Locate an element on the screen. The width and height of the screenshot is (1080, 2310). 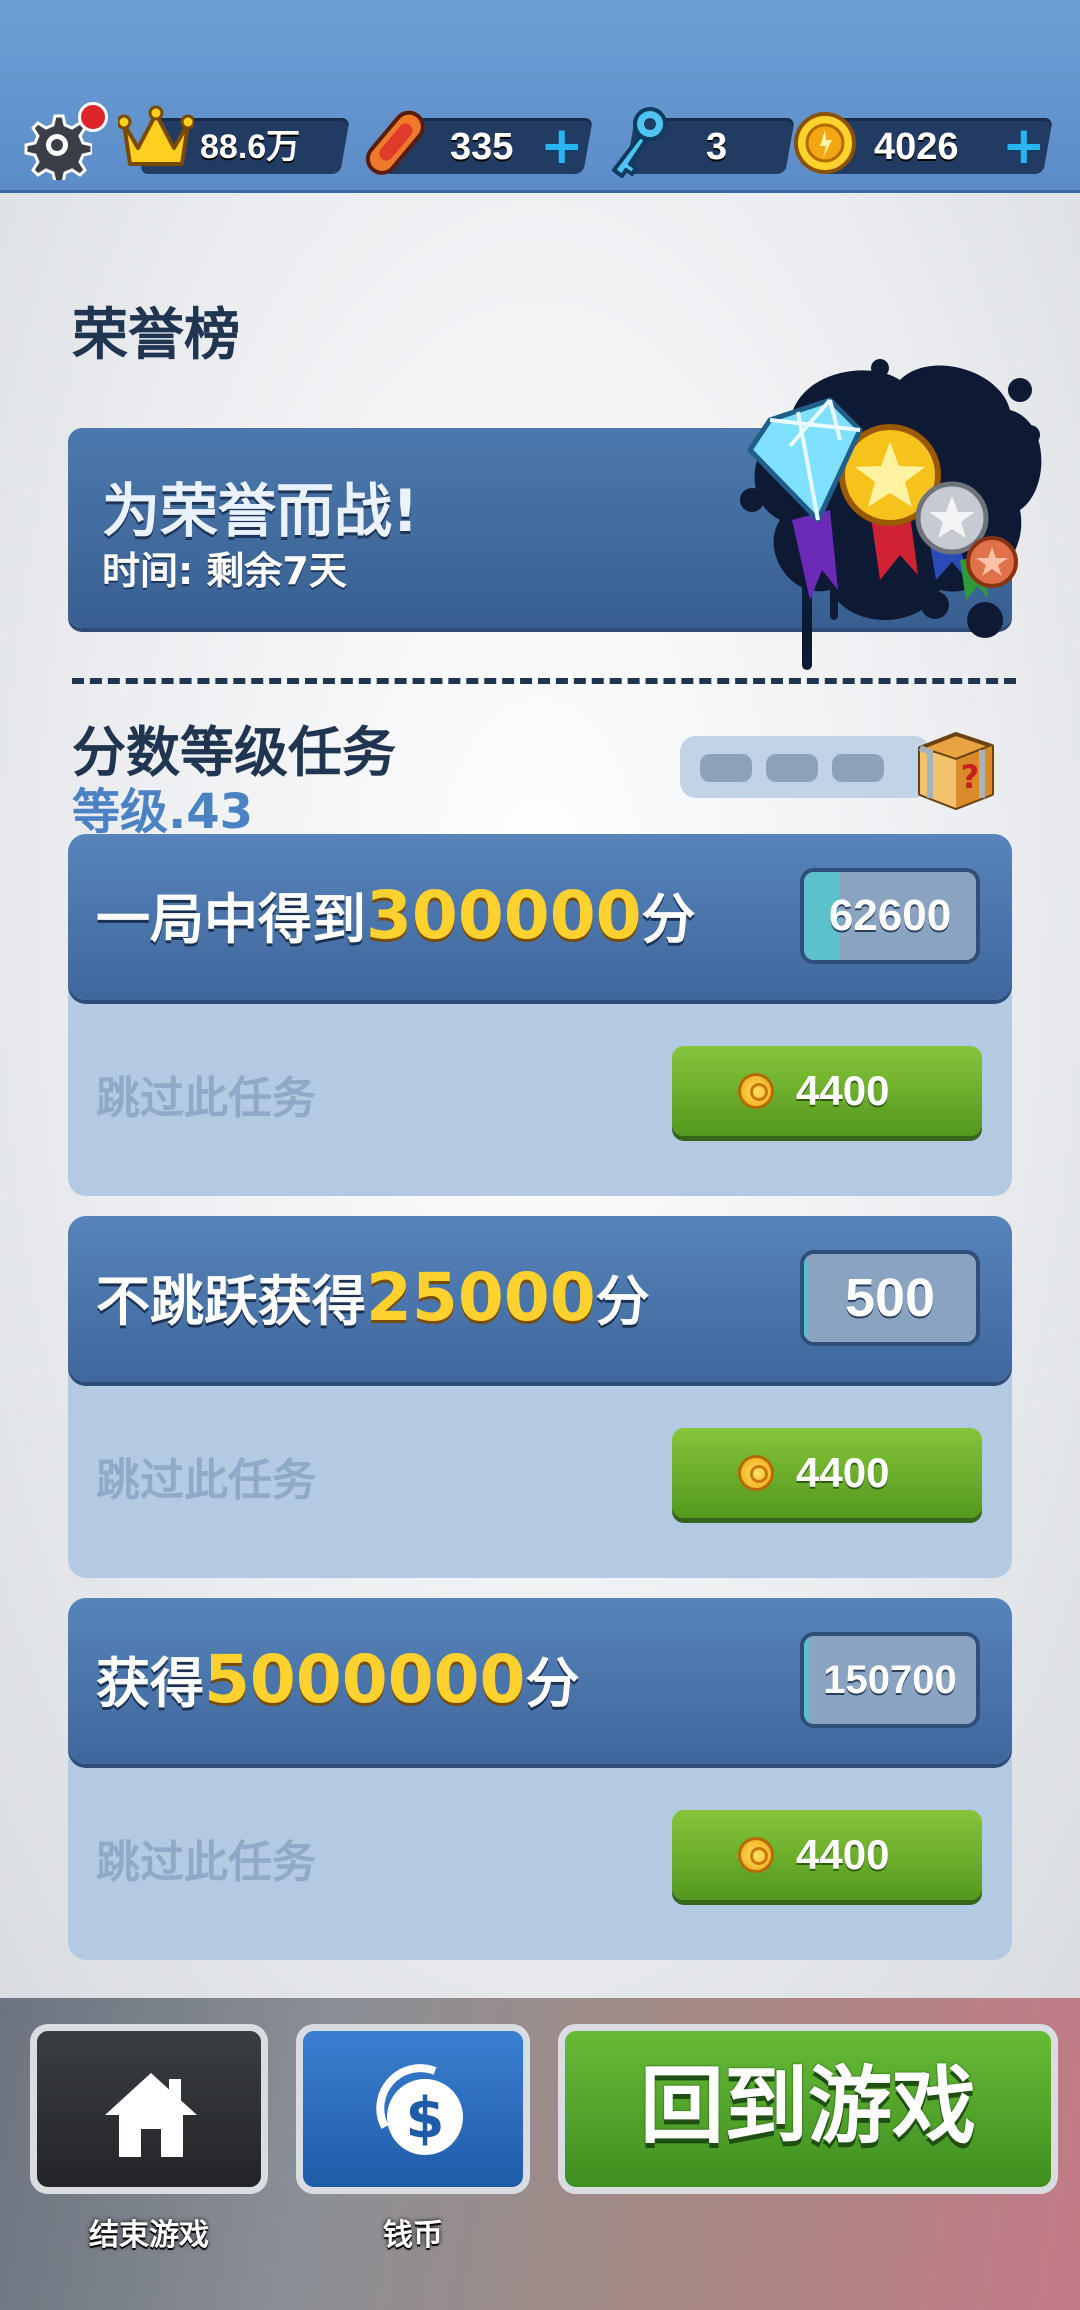
crown-icon is located at coordinates (156, 135).